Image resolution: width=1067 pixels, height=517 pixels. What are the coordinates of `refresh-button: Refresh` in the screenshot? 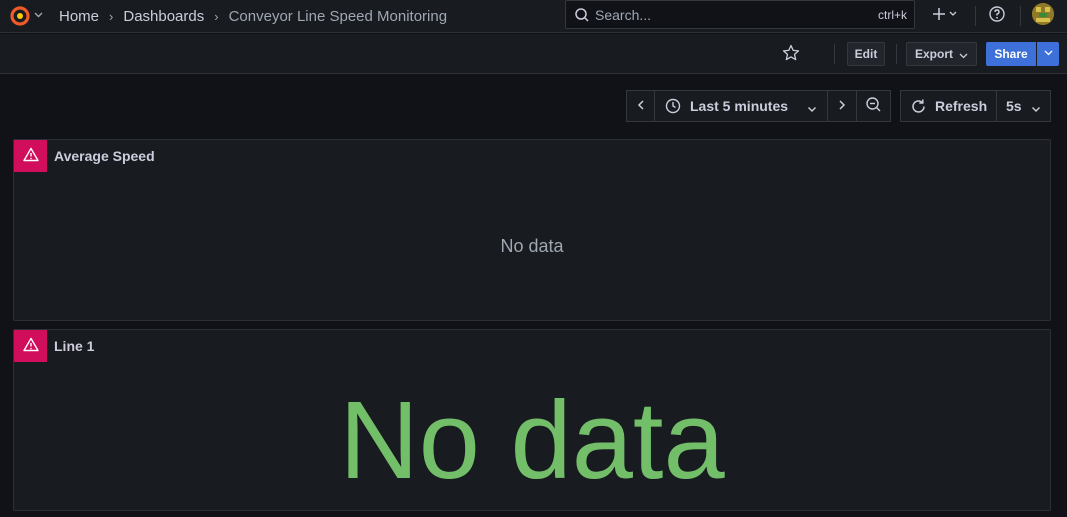 It's located at (948, 106).